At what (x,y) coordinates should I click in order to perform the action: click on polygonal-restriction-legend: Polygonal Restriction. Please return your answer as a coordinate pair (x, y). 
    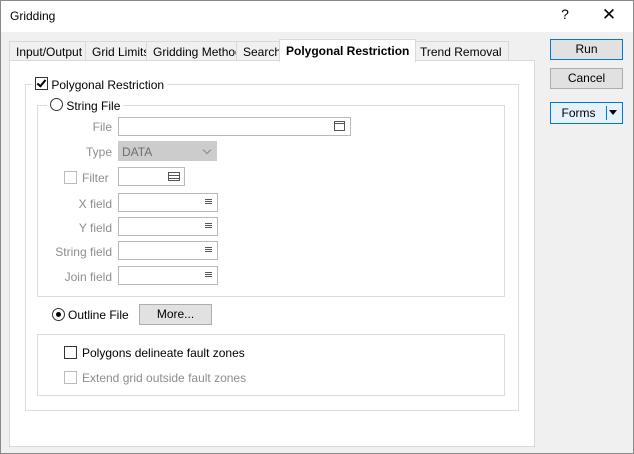
    Looking at the image, I should click on (100, 84).